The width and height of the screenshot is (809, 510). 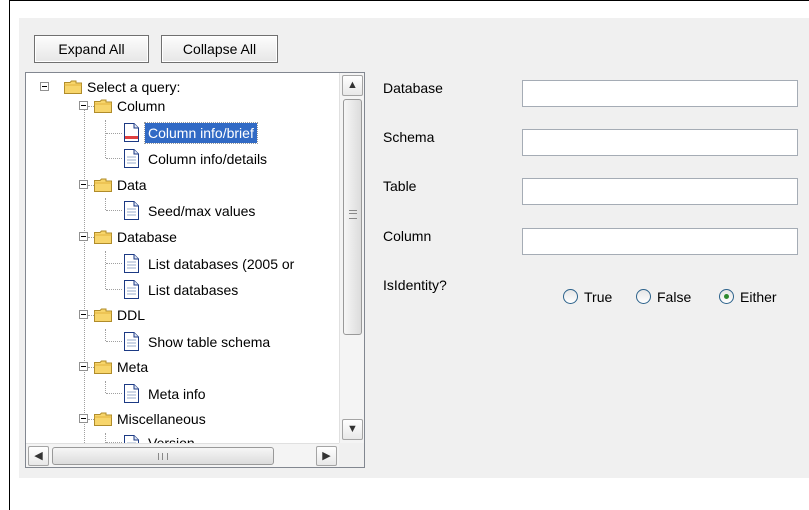 I want to click on expand-all-button: Expand All, so click(x=91, y=49).